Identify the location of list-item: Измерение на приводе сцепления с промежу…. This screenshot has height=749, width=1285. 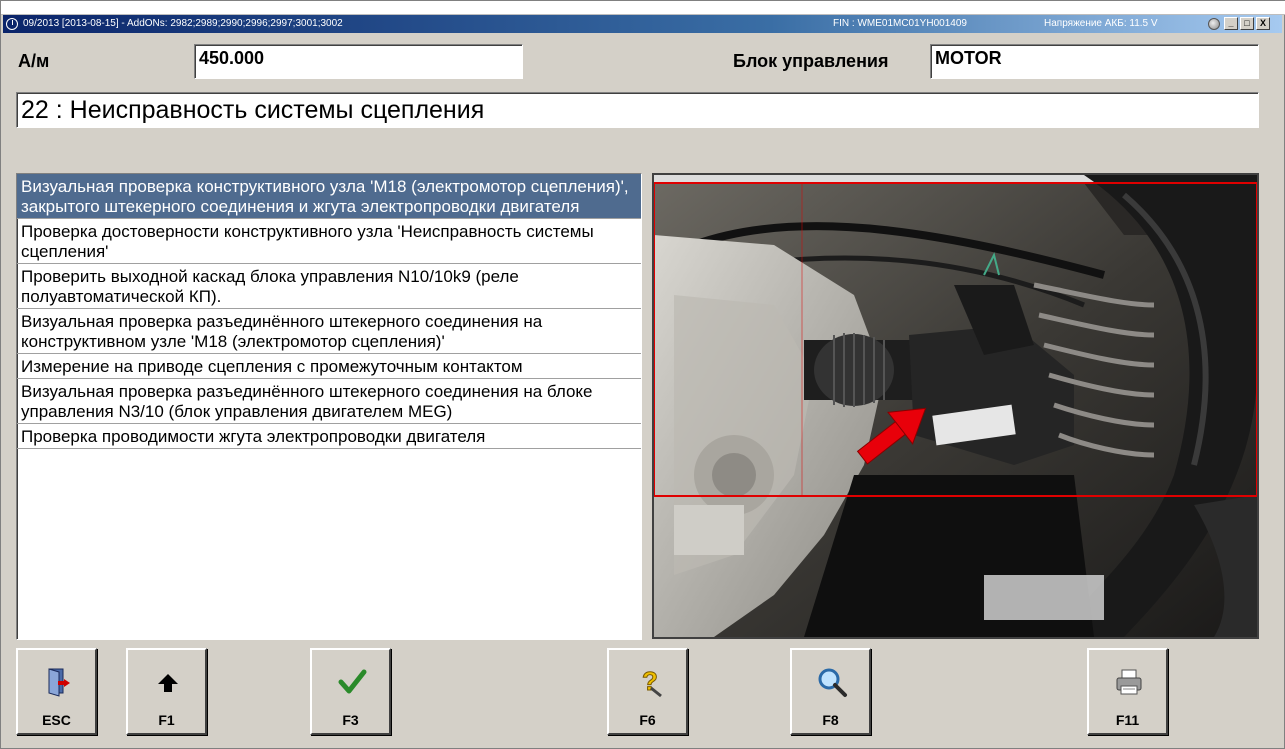
(329, 366).